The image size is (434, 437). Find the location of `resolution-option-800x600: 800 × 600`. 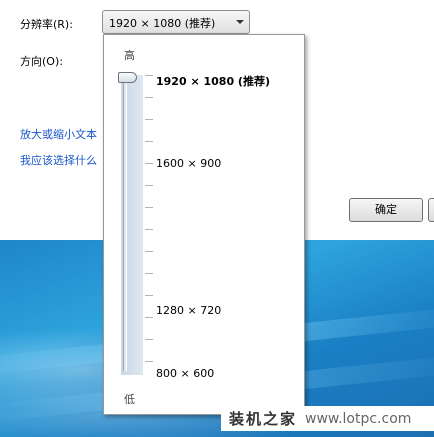

resolution-option-800x600: 800 × 600 is located at coordinates (185, 373).